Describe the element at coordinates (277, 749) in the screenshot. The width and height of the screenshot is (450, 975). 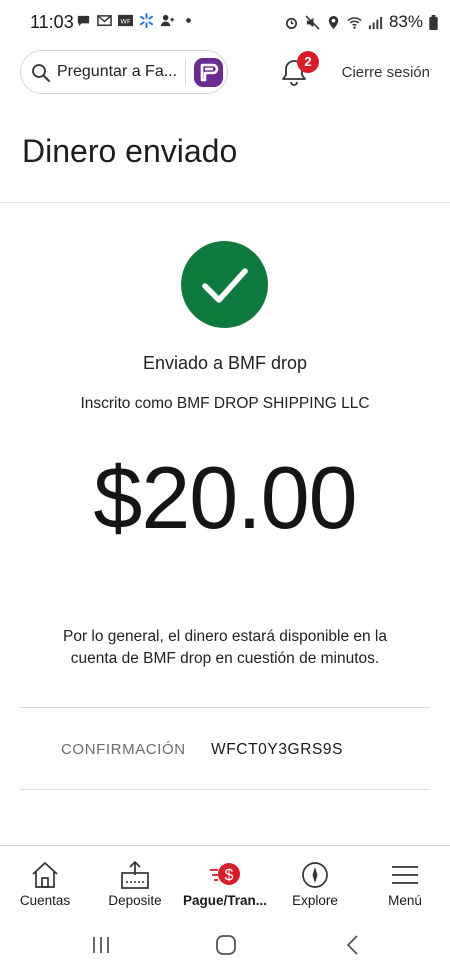
I see `confirmation-code: WFCT0Y3GRS9S` at that location.